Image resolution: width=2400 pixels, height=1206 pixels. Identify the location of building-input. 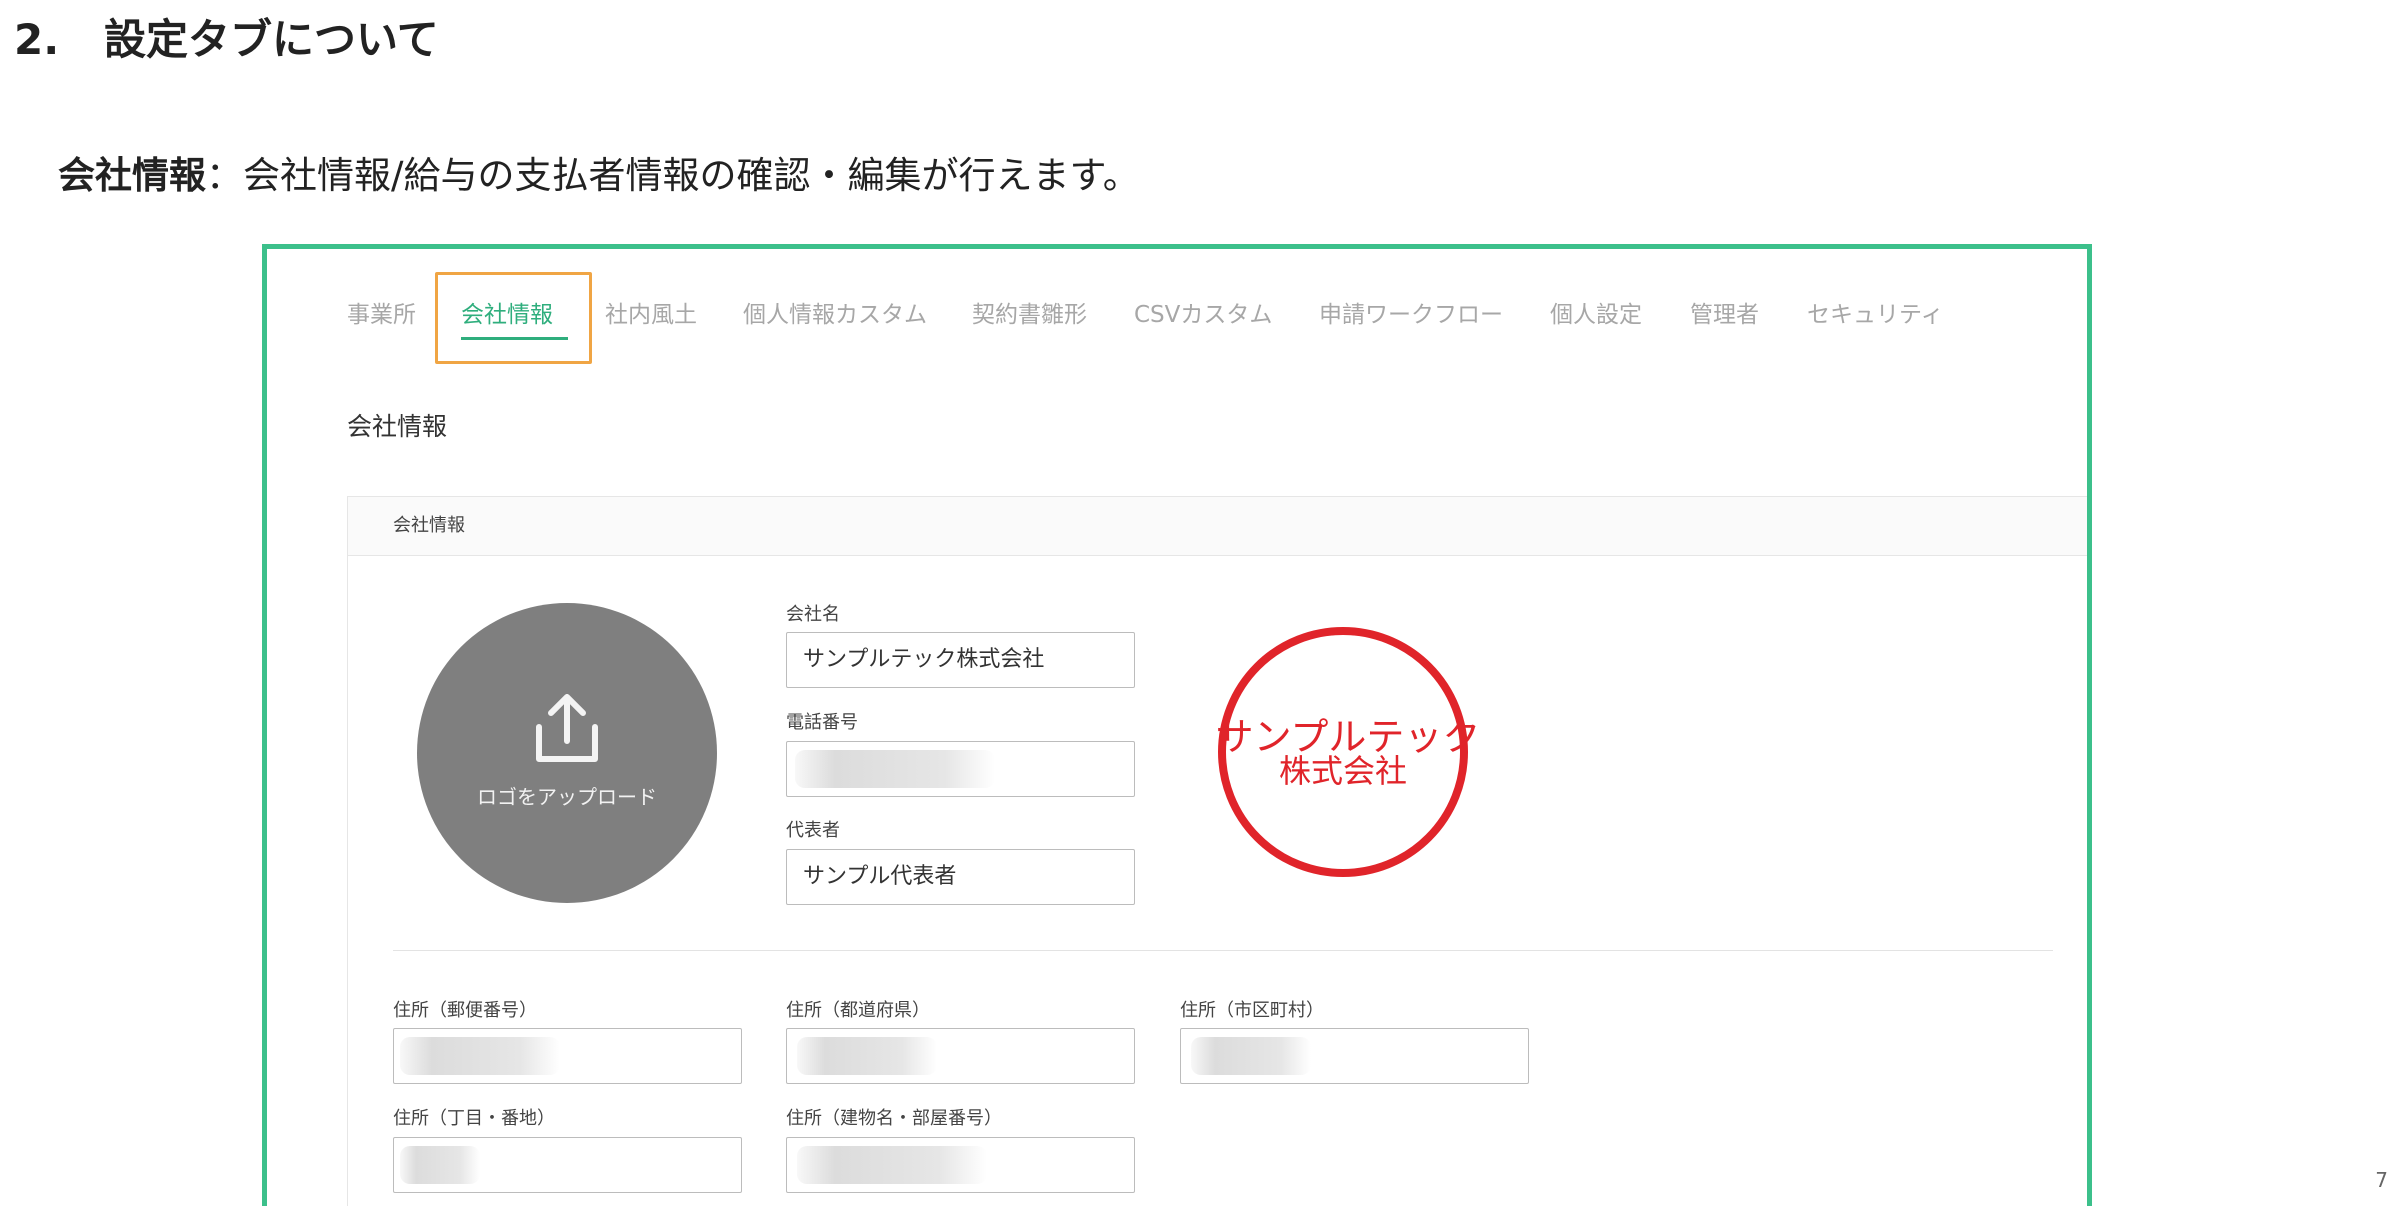
(960, 1165).